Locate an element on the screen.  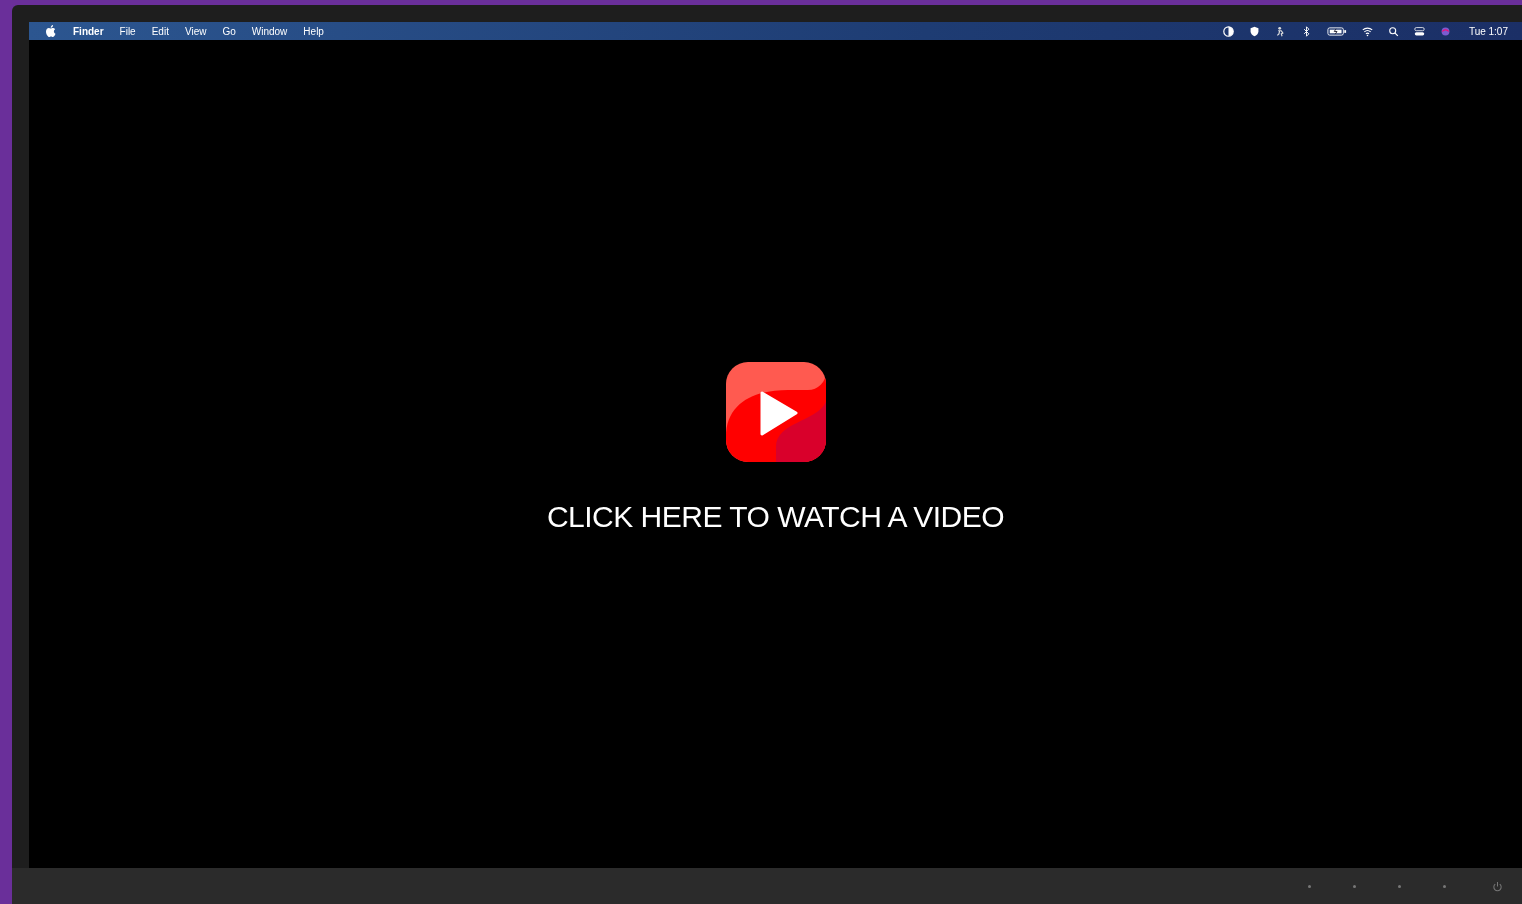
menu-item: Edit is located at coordinates (160, 31).